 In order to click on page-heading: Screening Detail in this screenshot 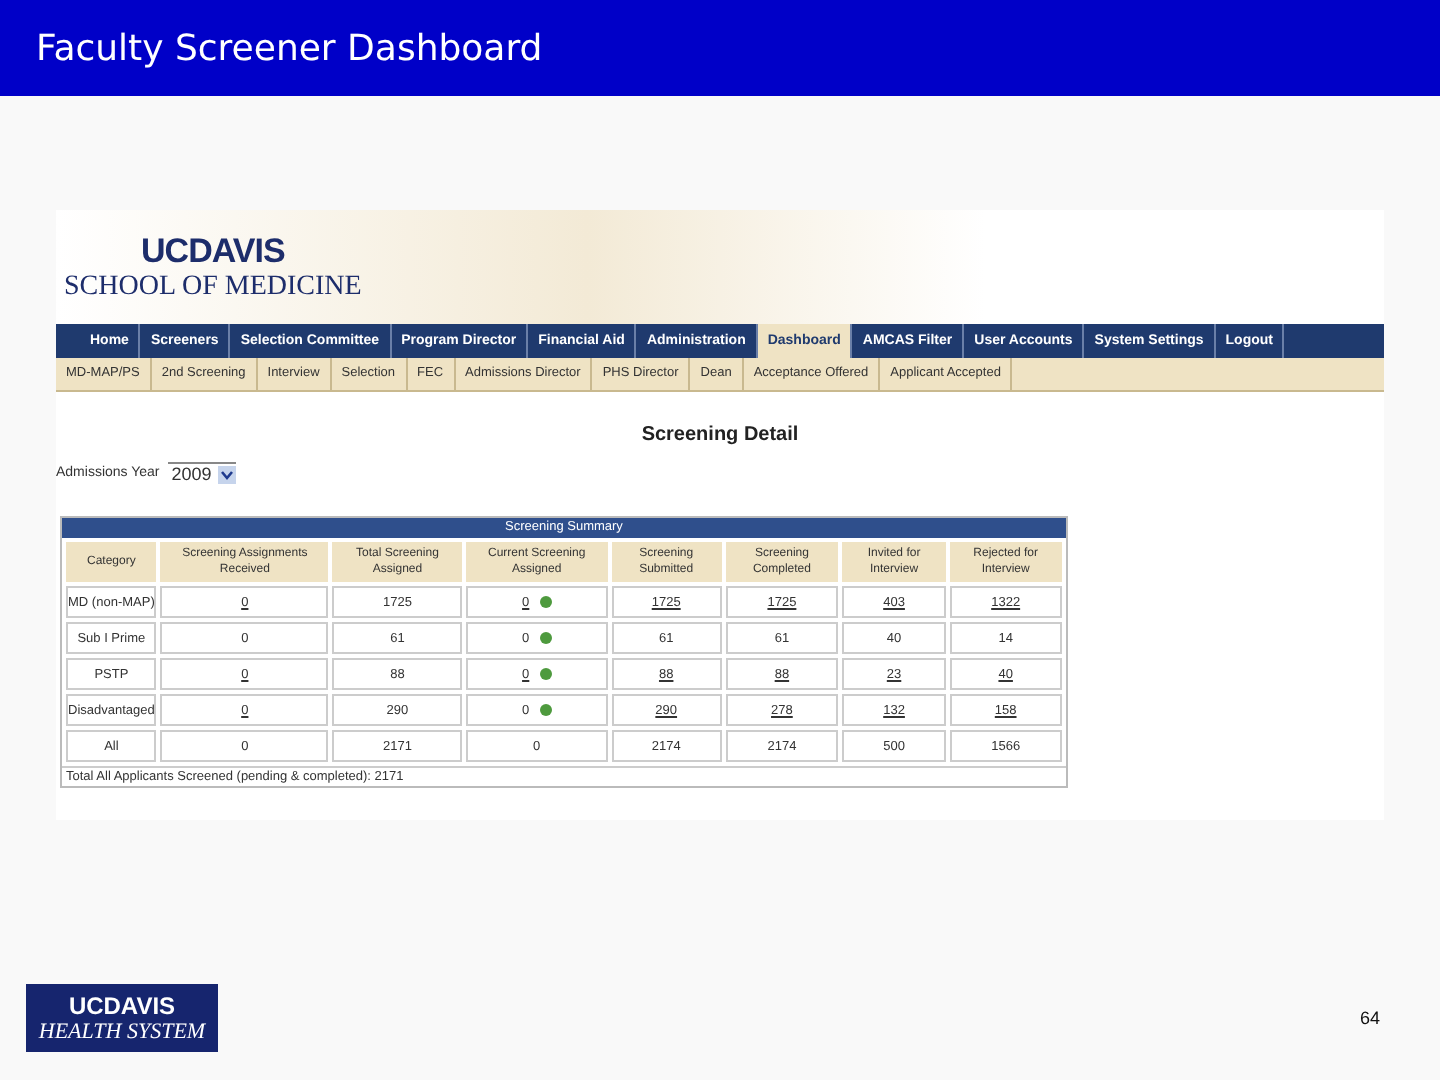, I will do `click(720, 435)`.